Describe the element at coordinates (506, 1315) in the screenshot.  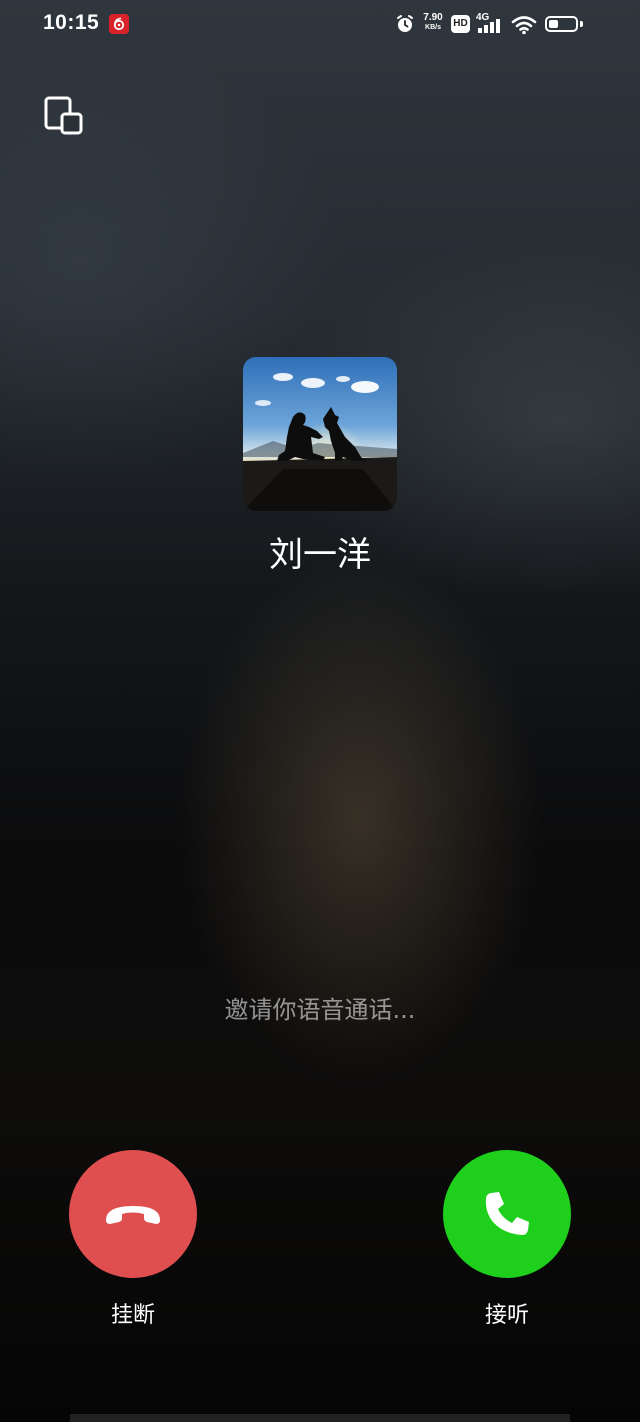
I see `answer-label: 接听` at that location.